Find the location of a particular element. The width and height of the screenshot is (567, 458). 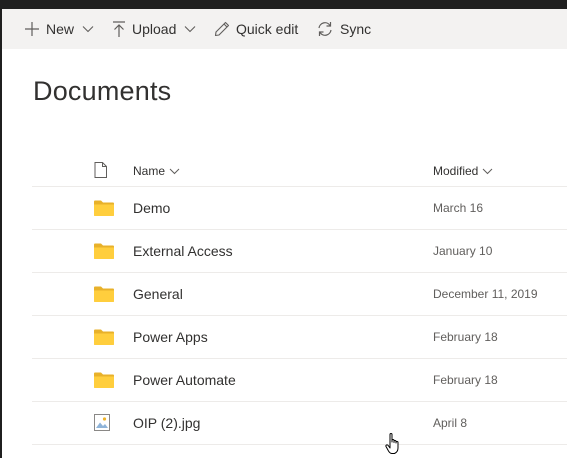

name-column-header: Name is located at coordinates (156, 171).